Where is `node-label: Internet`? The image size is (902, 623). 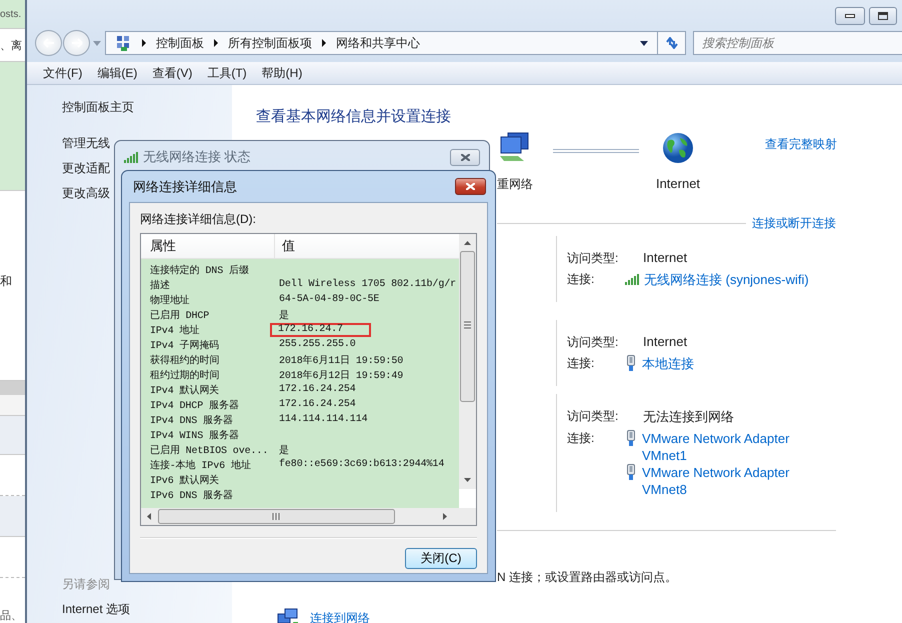
node-label: Internet is located at coordinates (678, 183).